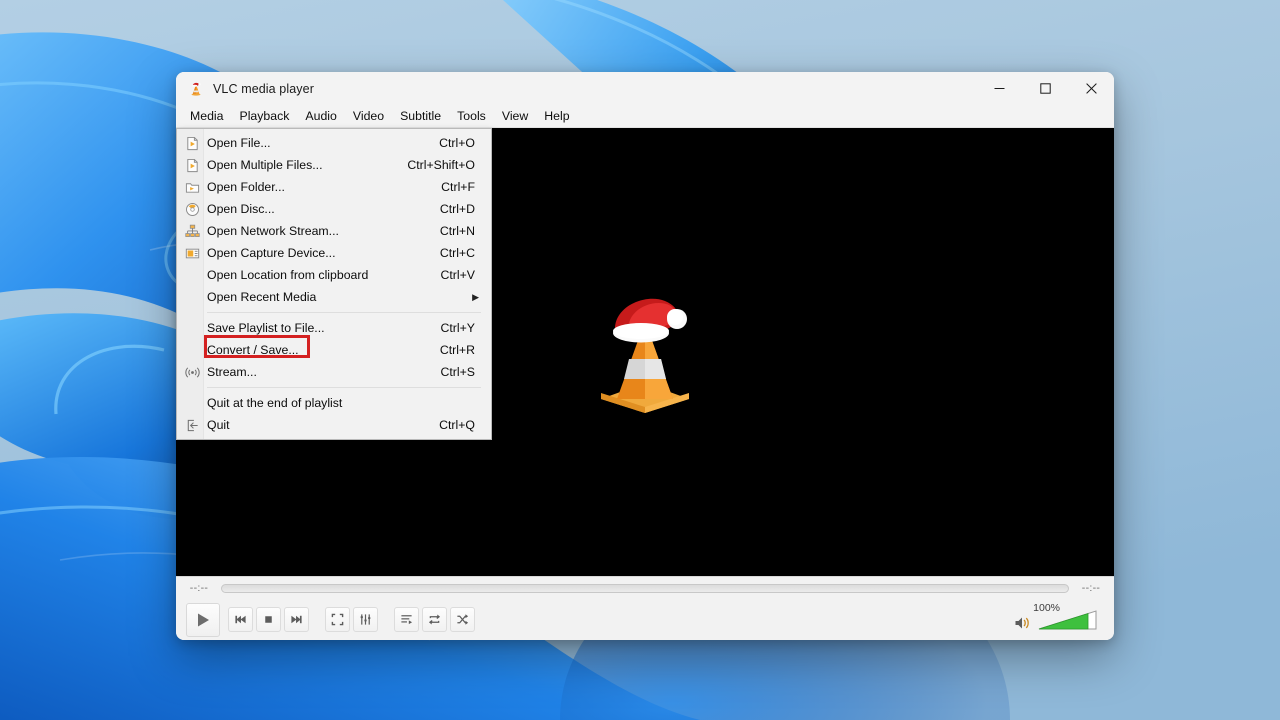  I want to click on chevron-right-icon: ▶, so click(475, 296).